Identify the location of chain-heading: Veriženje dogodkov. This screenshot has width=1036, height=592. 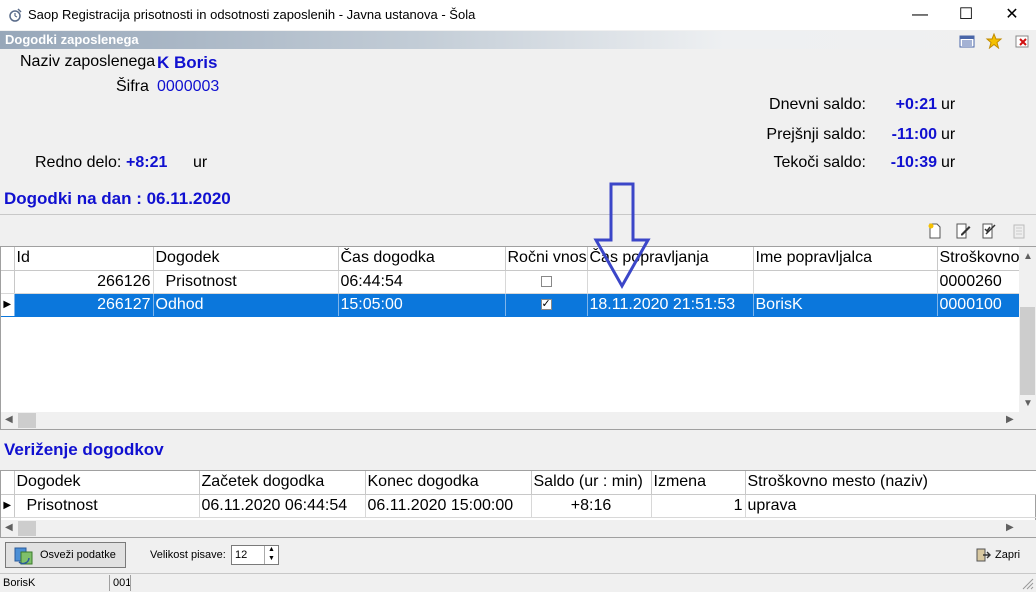
(84, 449).